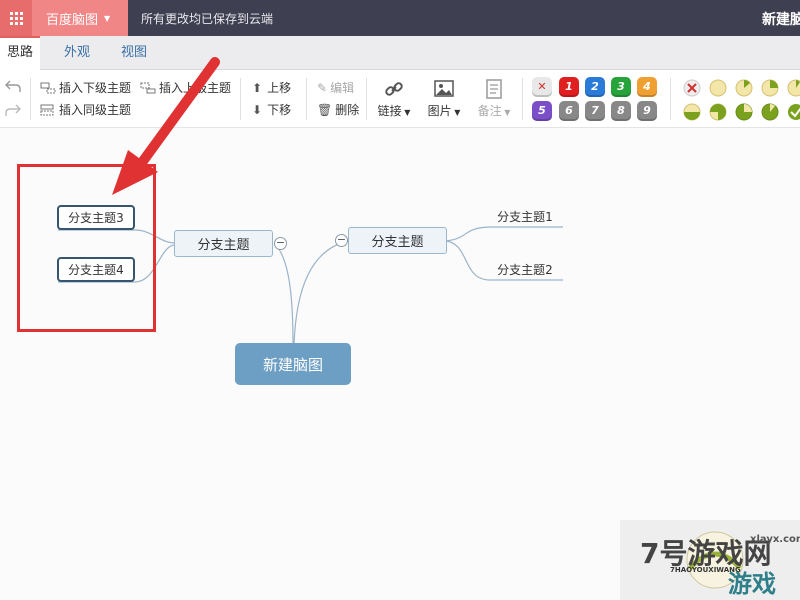 This screenshot has height=600, width=800. What do you see at coordinates (710, 560) in the screenshot?
I see `watermark: 7号游戏网 xlayx.com 7HAOYOUXIWANG 游戏` at bounding box center [710, 560].